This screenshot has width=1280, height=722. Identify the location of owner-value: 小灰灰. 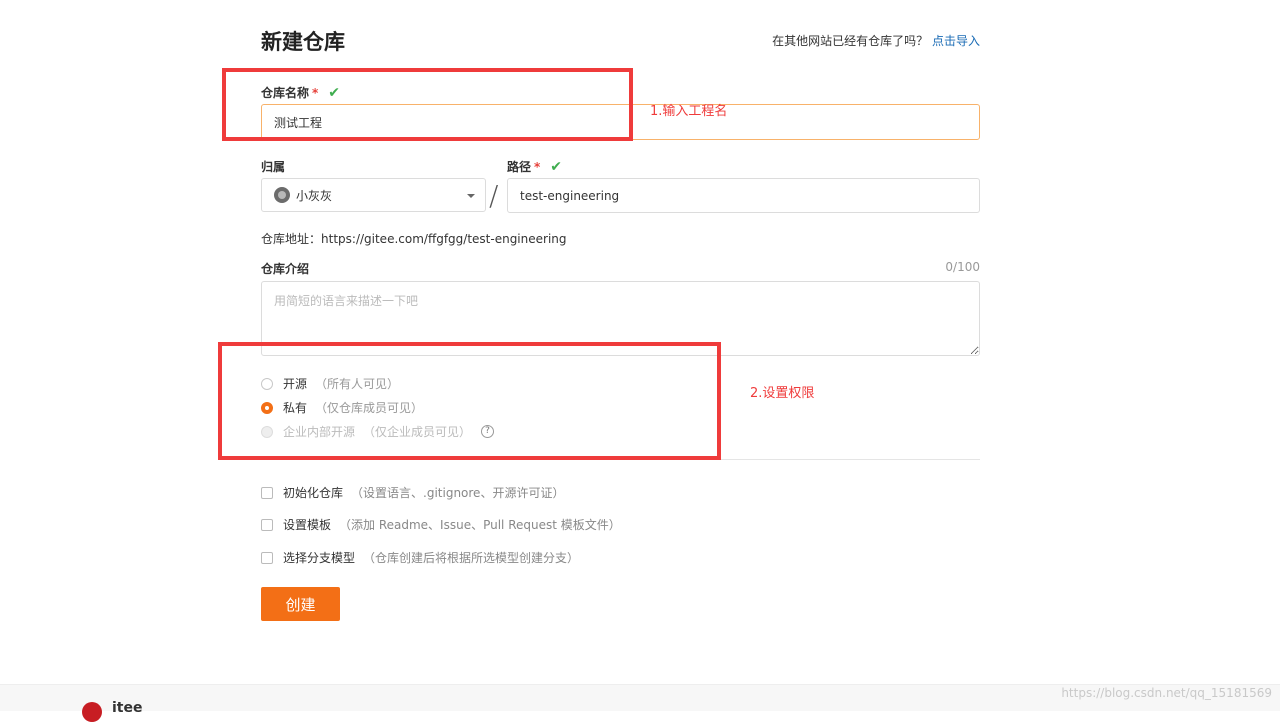
(314, 195).